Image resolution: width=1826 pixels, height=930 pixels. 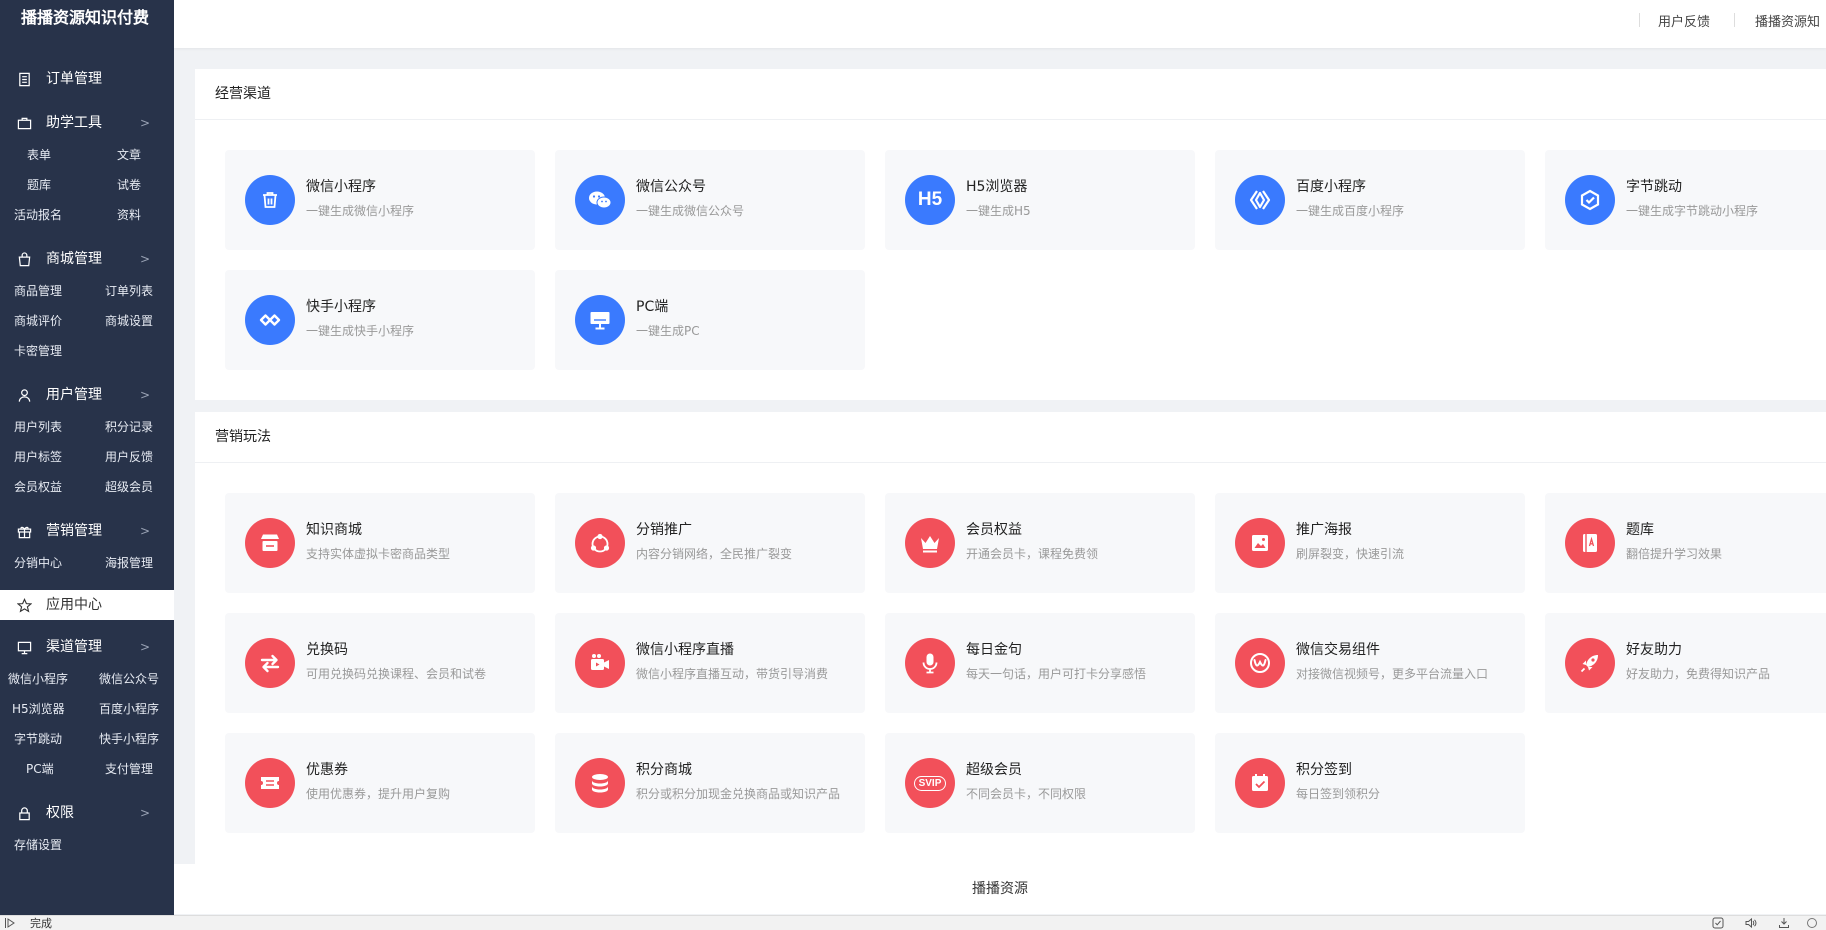 I want to click on exchange-icon, so click(x=270, y=663).